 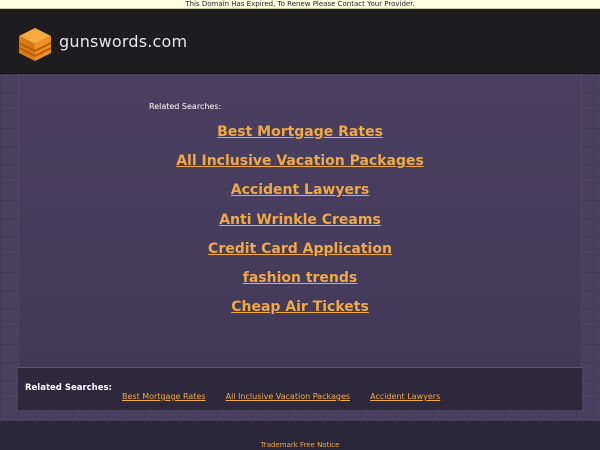 I want to click on related-search-item: Credit Card Application, so click(x=300, y=252).